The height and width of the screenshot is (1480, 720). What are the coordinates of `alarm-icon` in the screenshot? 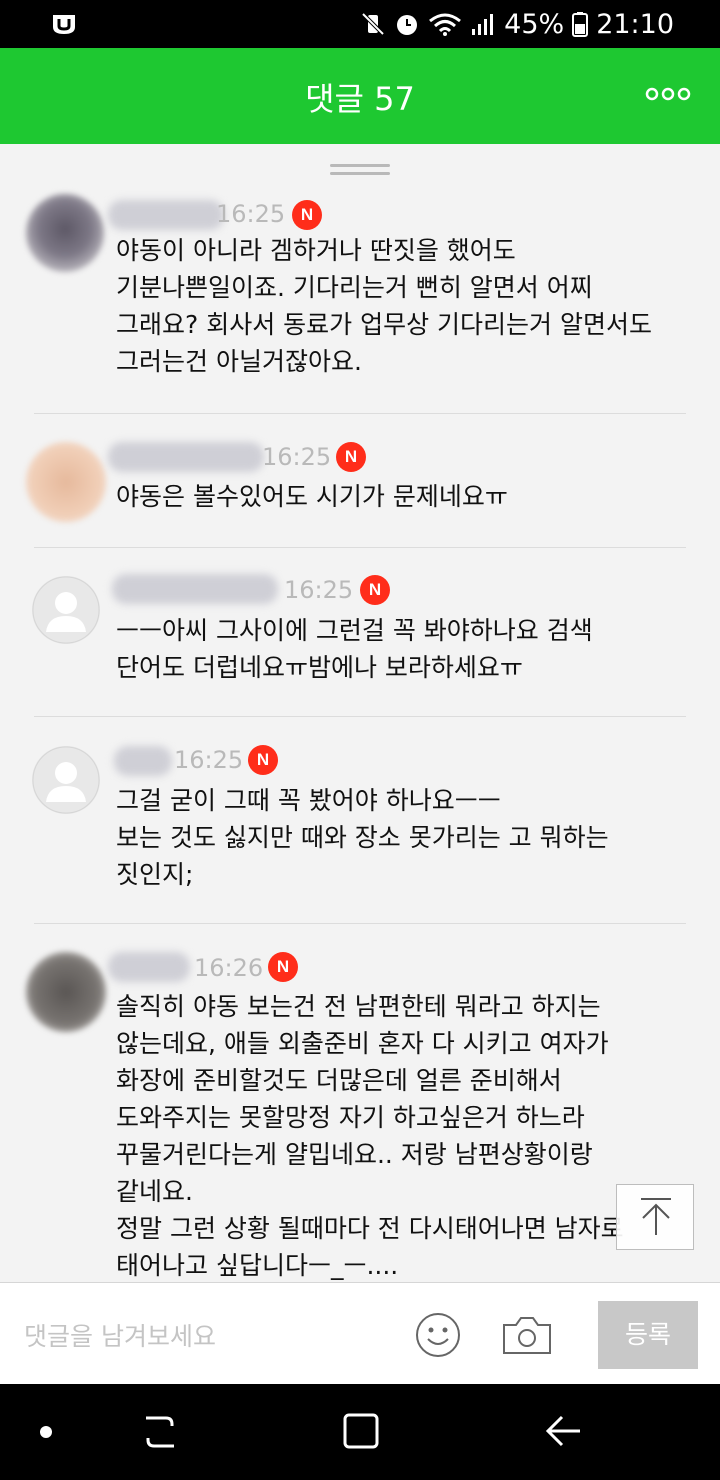 It's located at (407, 25).